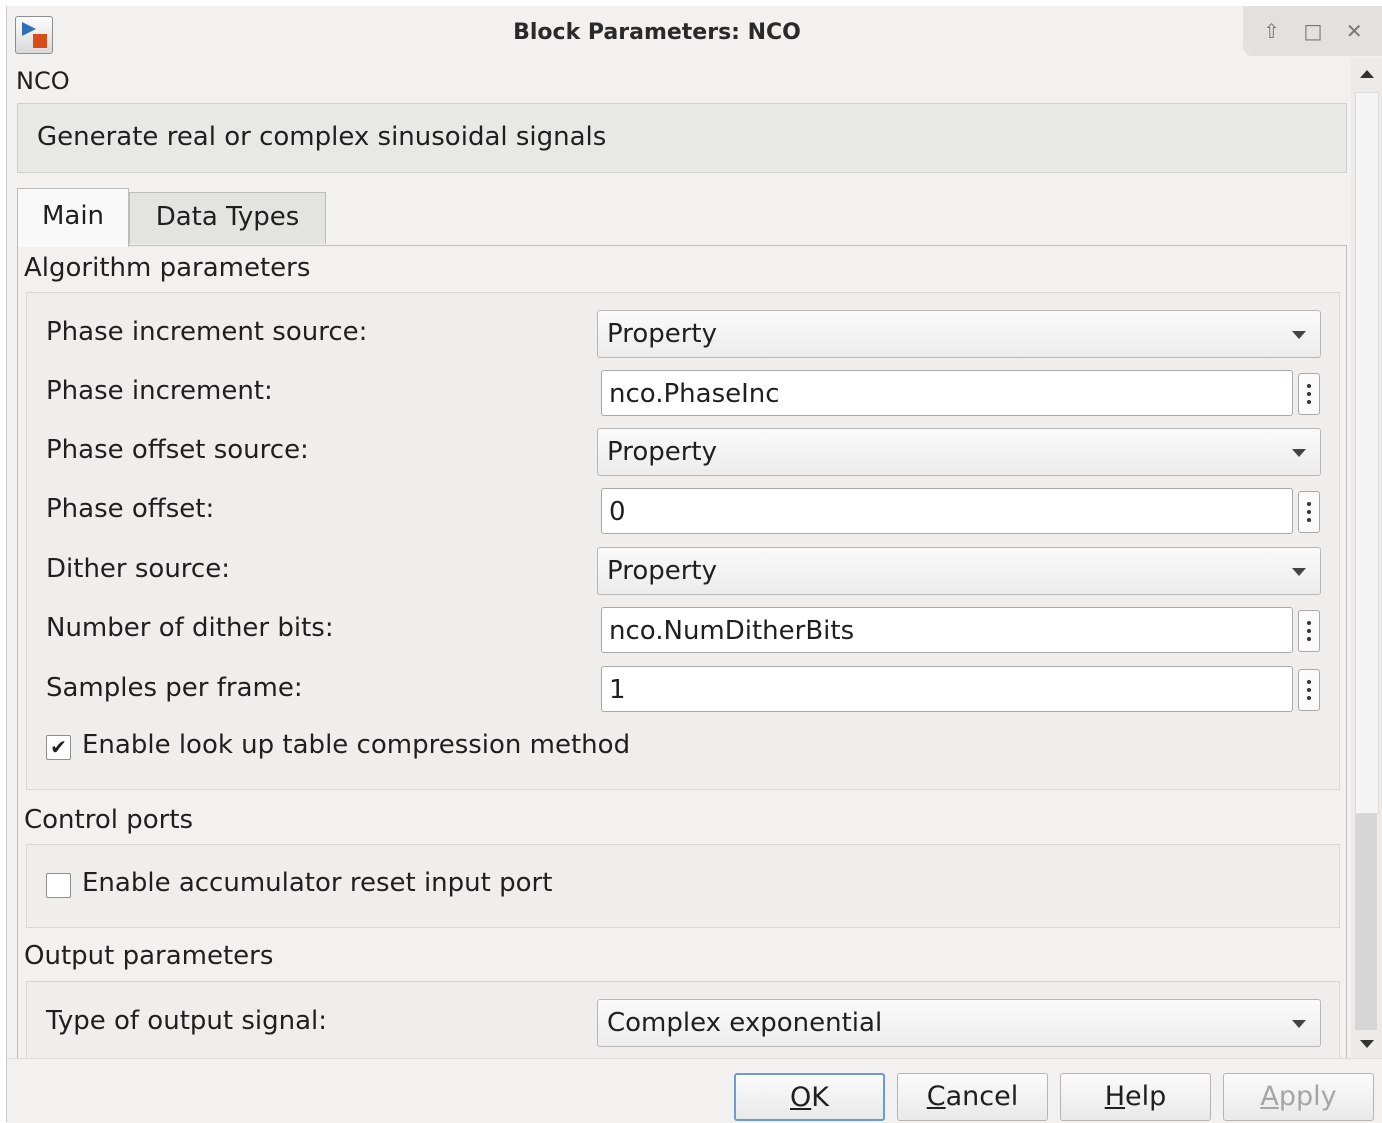 Image resolution: width=1382 pixels, height=1123 pixels. Describe the element at coordinates (683, 886) in the screenshot. I see `control-ports-group: Enable accumulator reset input port` at that location.